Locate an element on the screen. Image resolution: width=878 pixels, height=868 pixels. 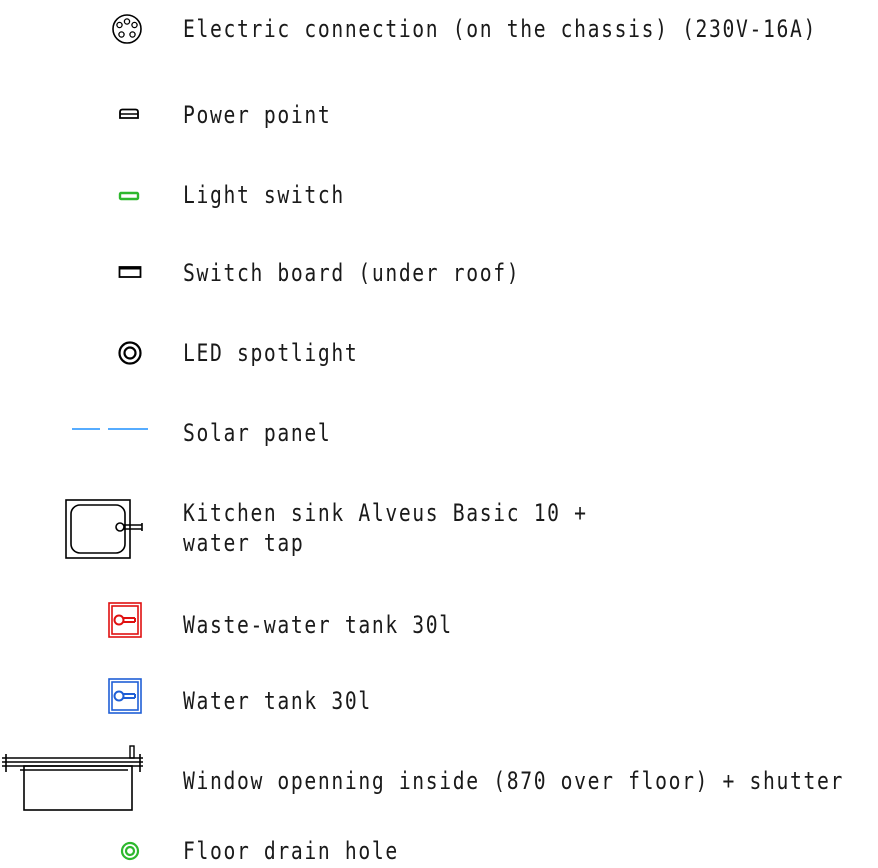
legend-label-led-spotlight: LED spotlight is located at coordinates (271, 353).